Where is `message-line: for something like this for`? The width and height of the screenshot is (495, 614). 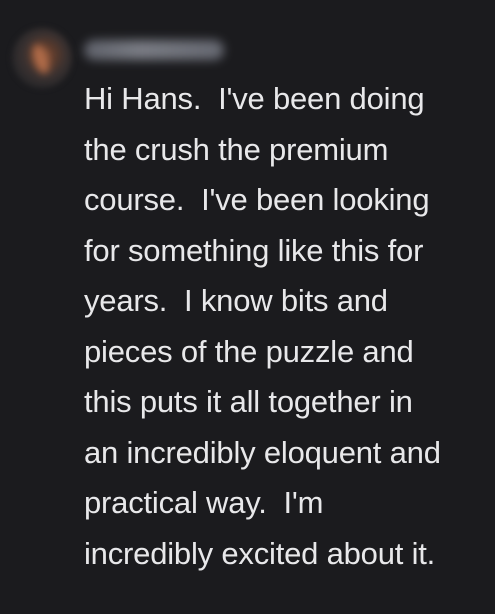 message-line: for something like this for is located at coordinates (254, 250).